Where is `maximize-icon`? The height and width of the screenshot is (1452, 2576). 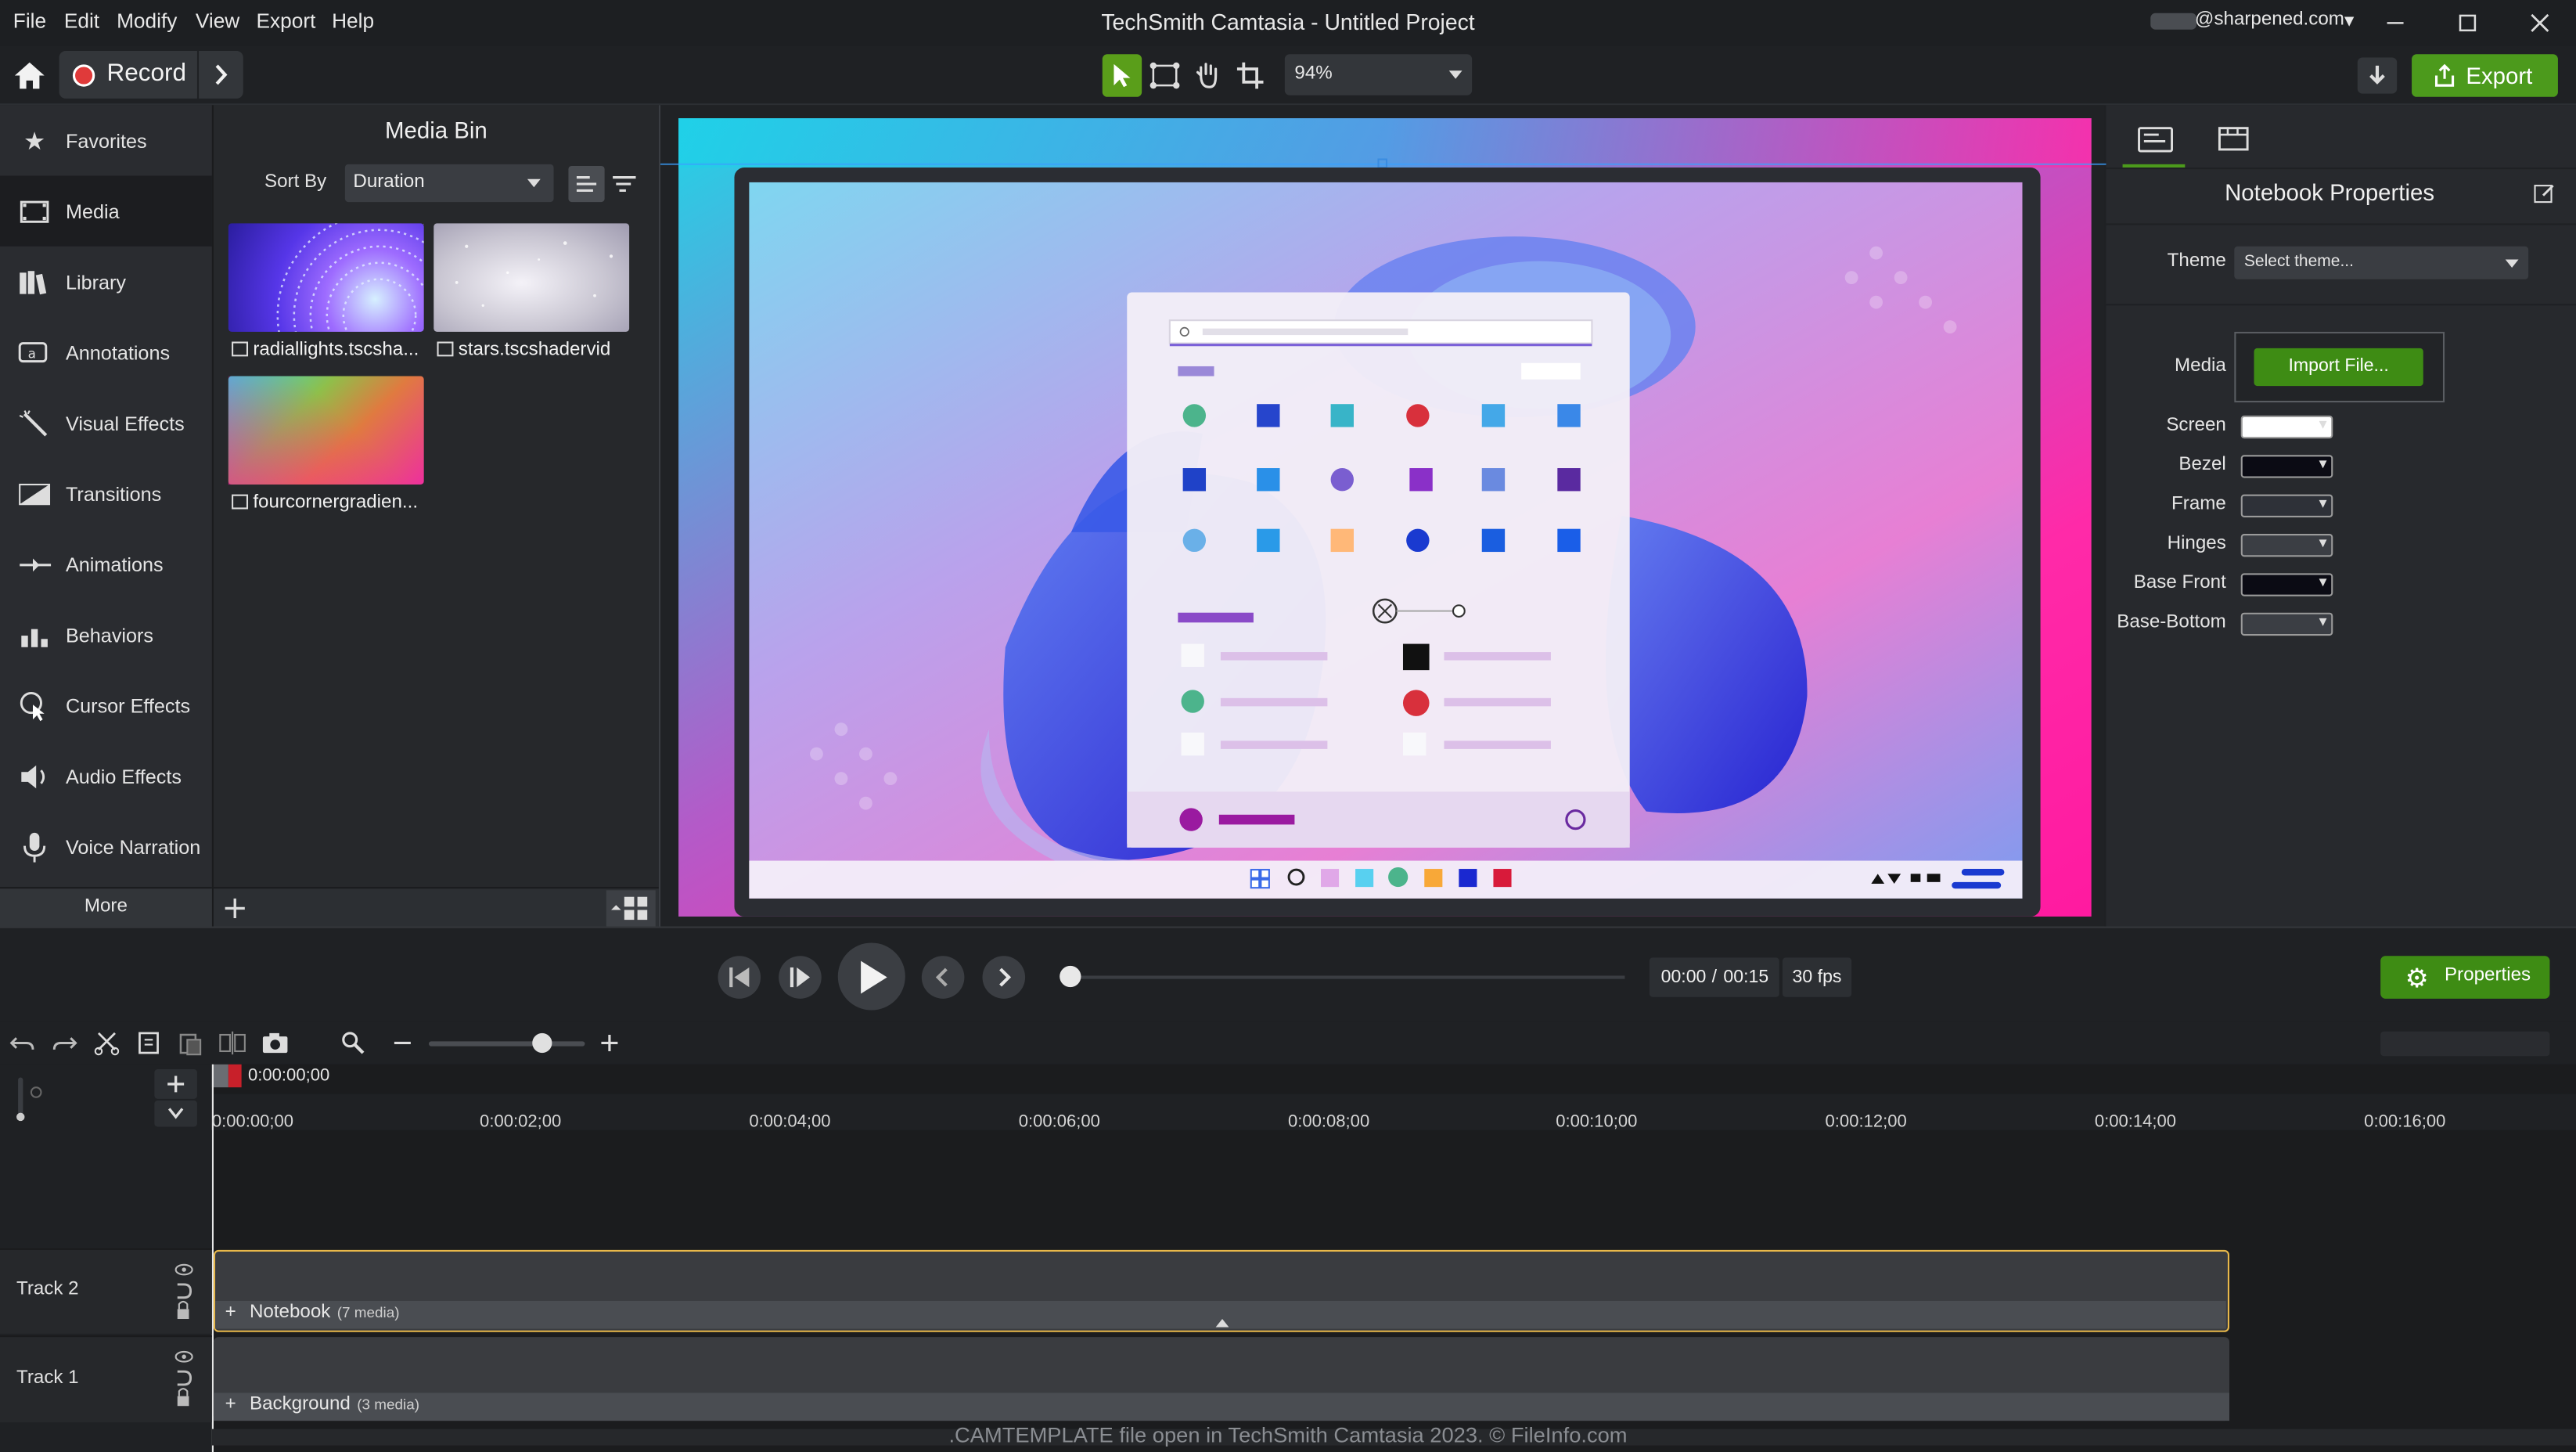 maximize-icon is located at coordinates (2467, 22).